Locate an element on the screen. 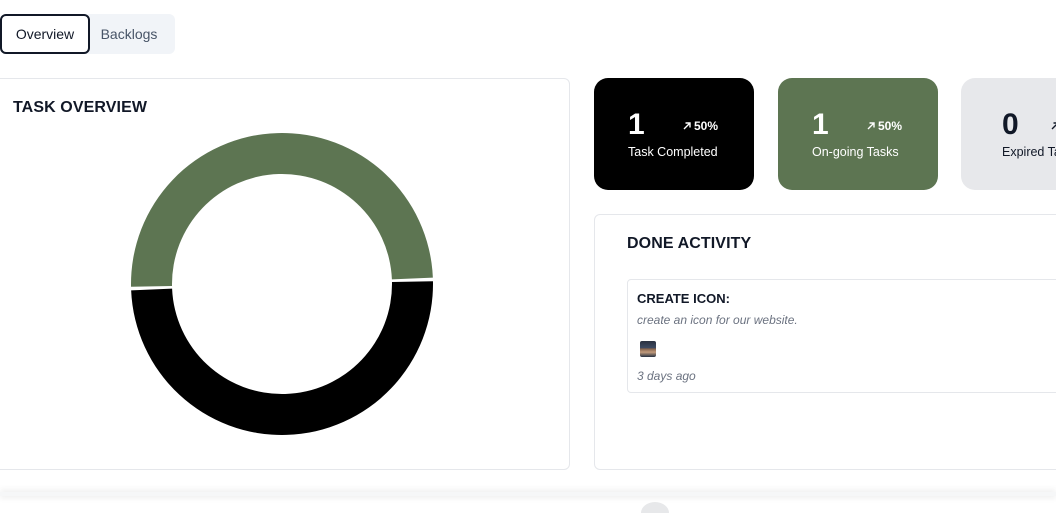  tab-overview: Overview is located at coordinates (45, 34).